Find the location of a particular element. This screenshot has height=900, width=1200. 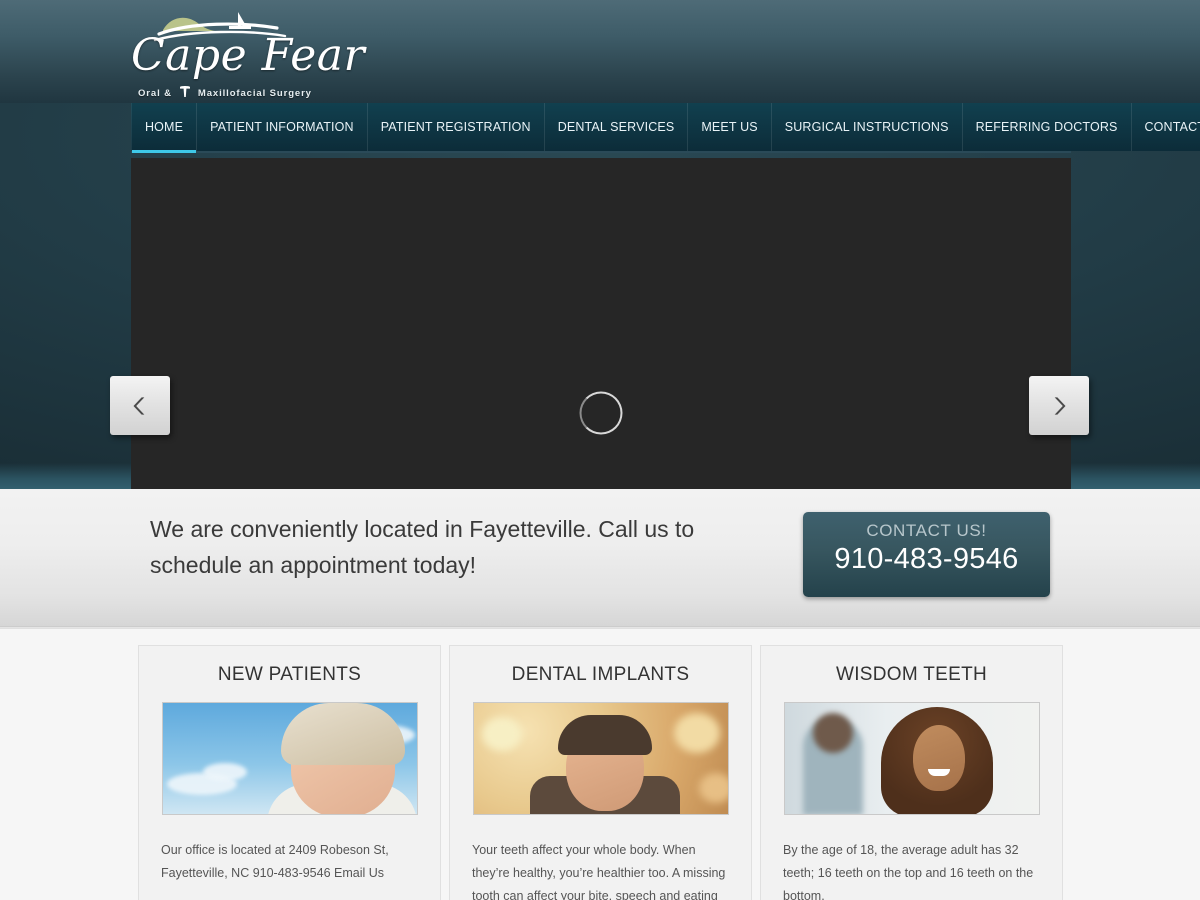

card-title: WISDOM TEETH is located at coordinates (911, 674).